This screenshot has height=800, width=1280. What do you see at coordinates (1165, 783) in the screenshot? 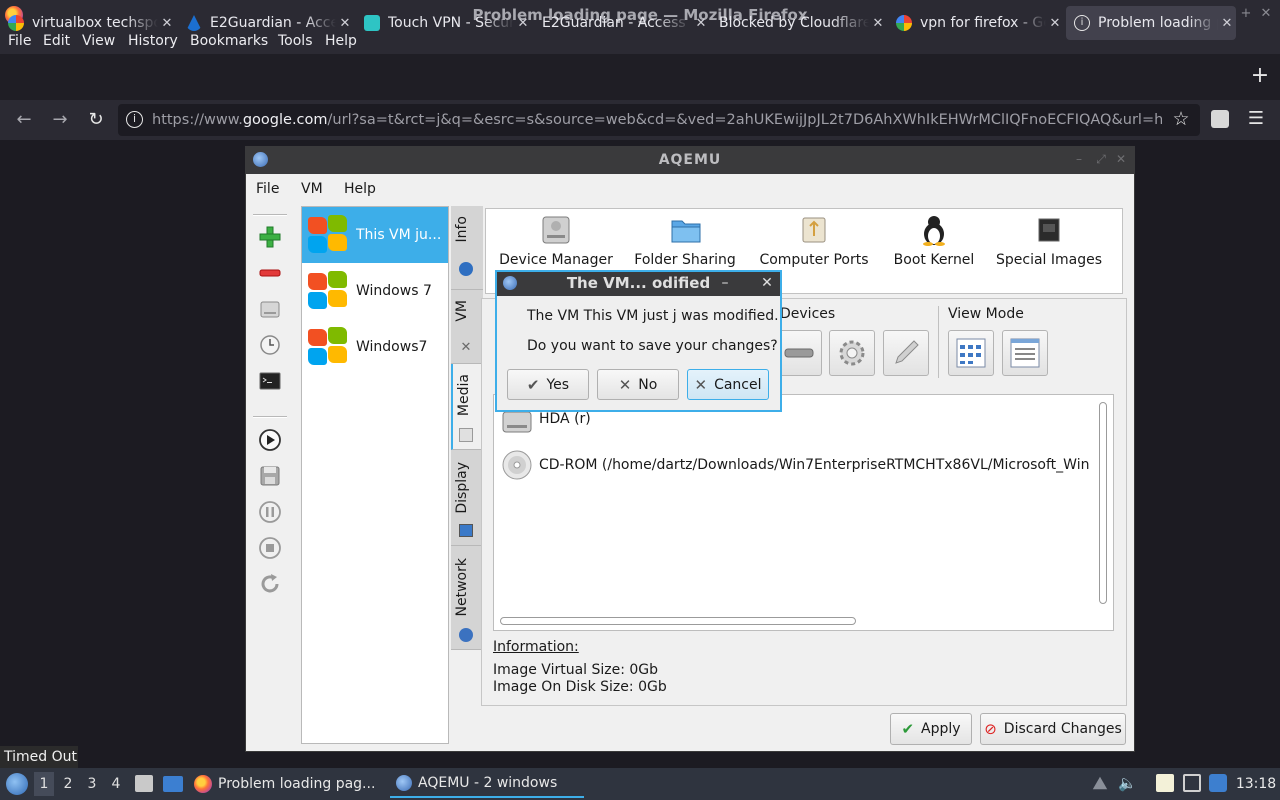
I see `notes-icon` at bounding box center [1165, 783].